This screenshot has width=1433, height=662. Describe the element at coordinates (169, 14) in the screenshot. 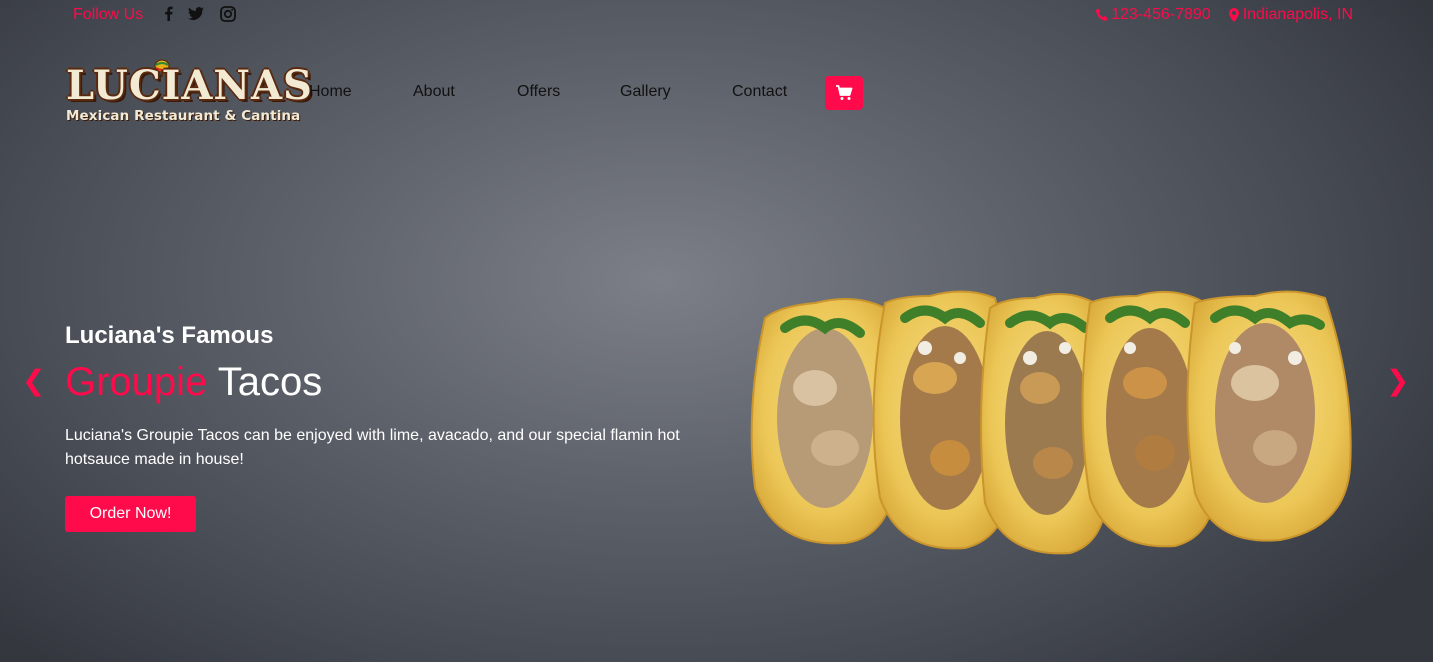

I see `facebook-icon` at that location.